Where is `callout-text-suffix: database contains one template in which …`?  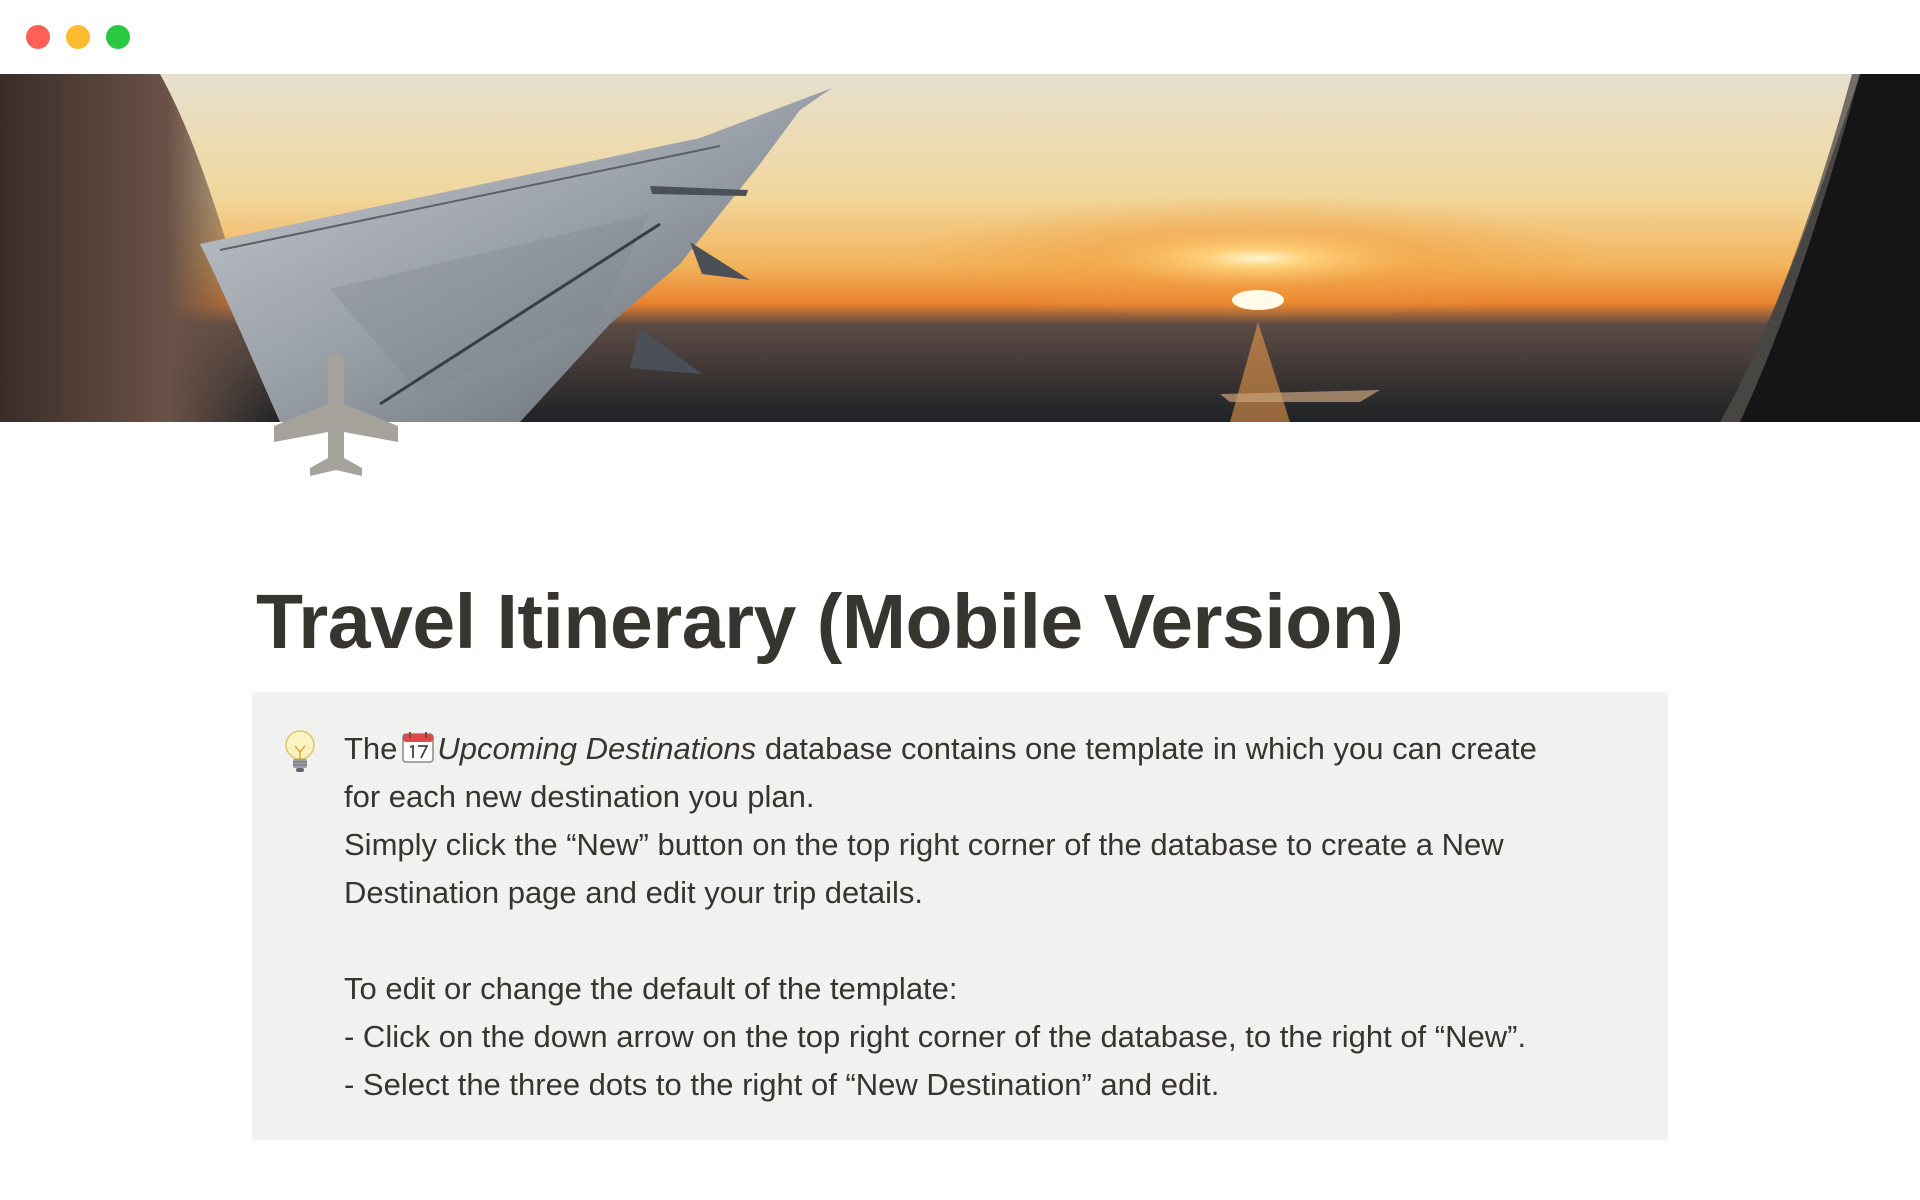
callout-text-suffix: database contains one template in which … is located at coordinates (1150, 748).